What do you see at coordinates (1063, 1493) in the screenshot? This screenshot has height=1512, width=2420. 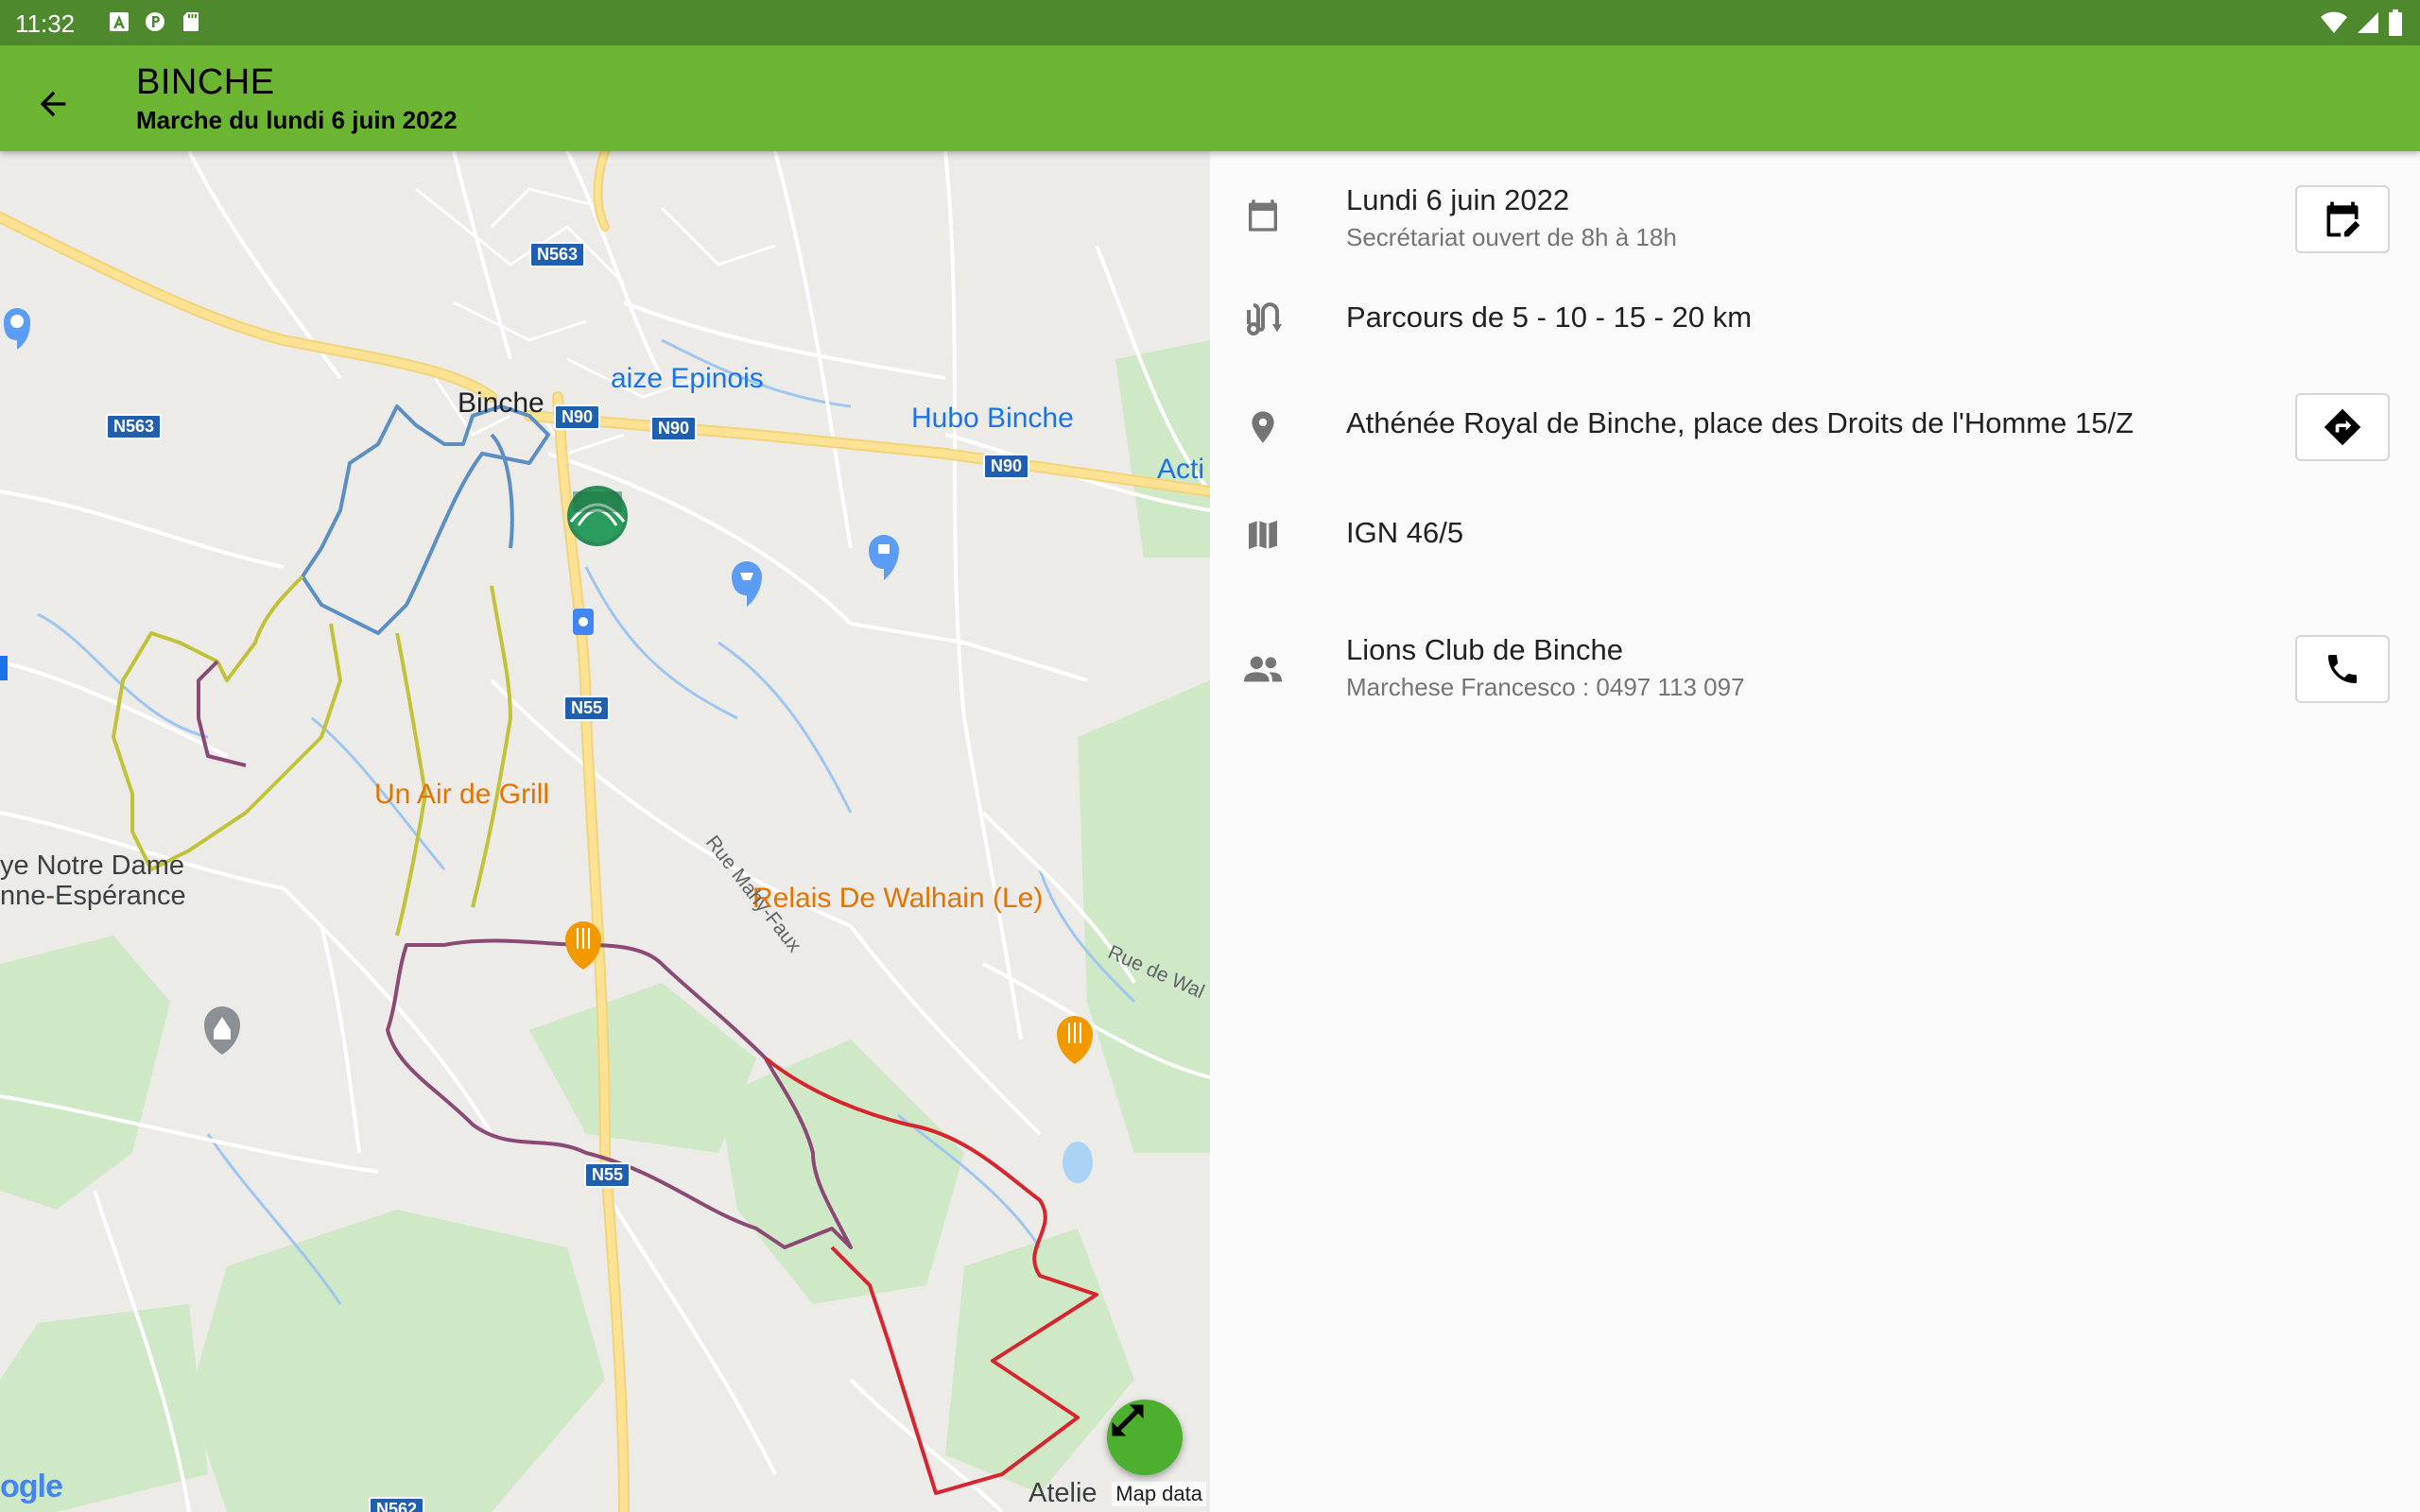 I see `map-label-atelier: Atelie` at bounding box center [1063, 1493].